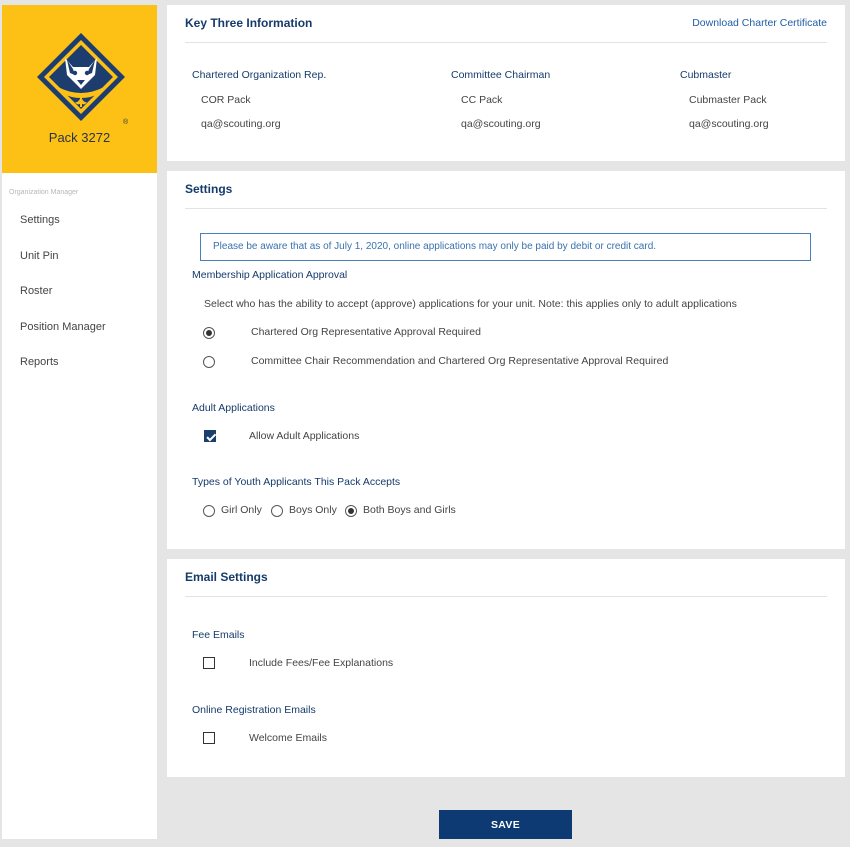 The image size is (850, 847). Describe the element at coordinates (288, 738) in the screenshot. I see `welcome-emails-label: Welcome Emails` at that location.